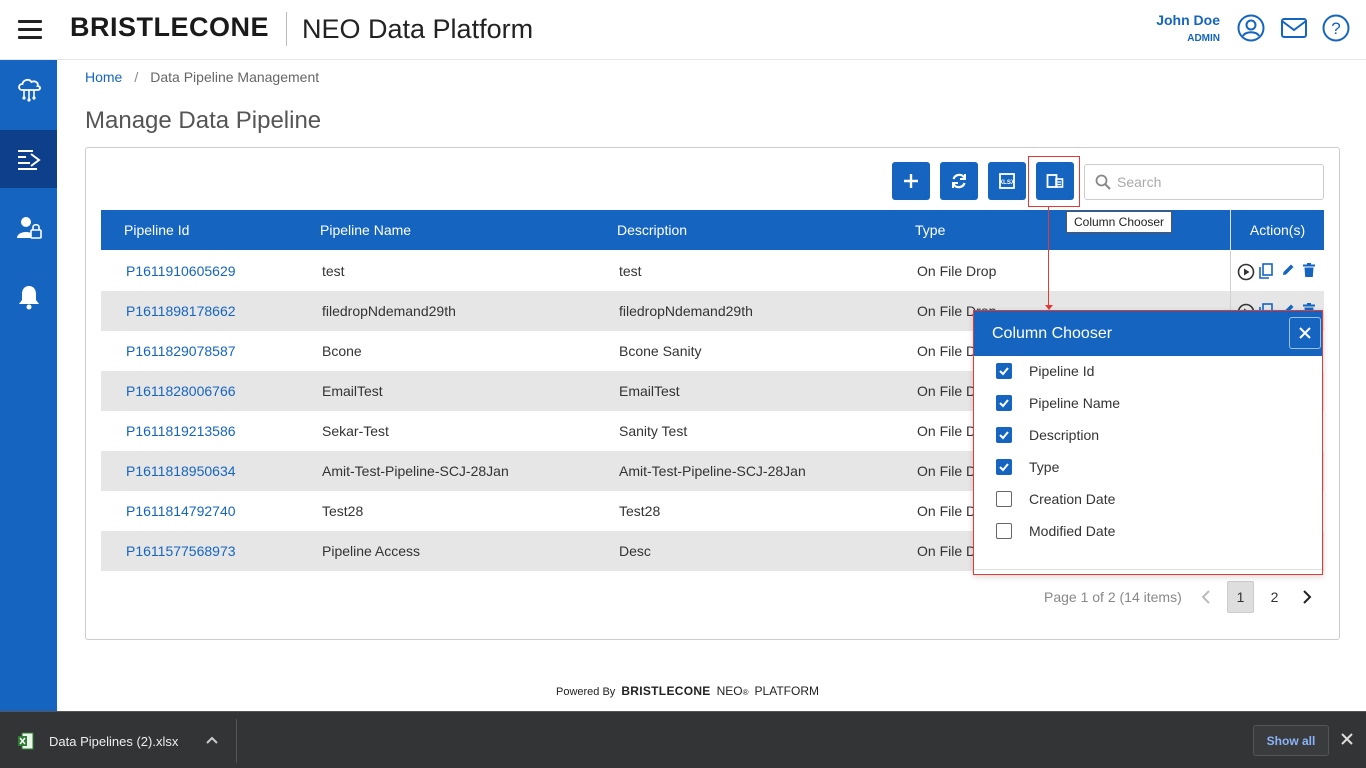  Describe the element at coordinates (343, 511) in the screenshot. I see `cell-pipeline-name: Test28` at that location.